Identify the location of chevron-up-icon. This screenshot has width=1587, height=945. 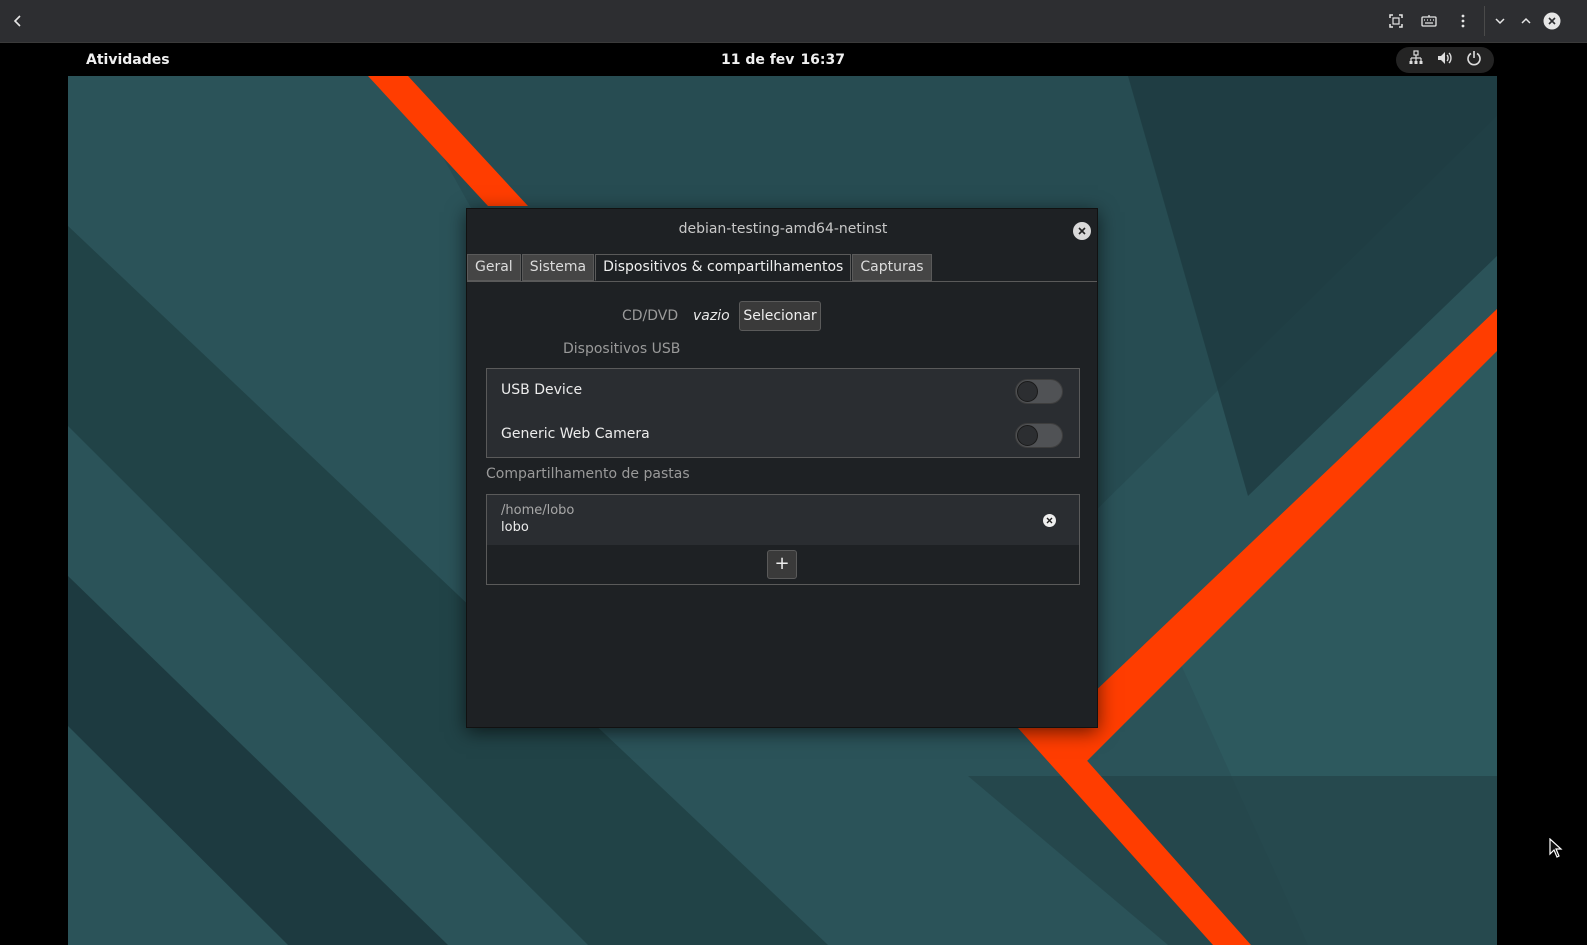
(1526, 21).